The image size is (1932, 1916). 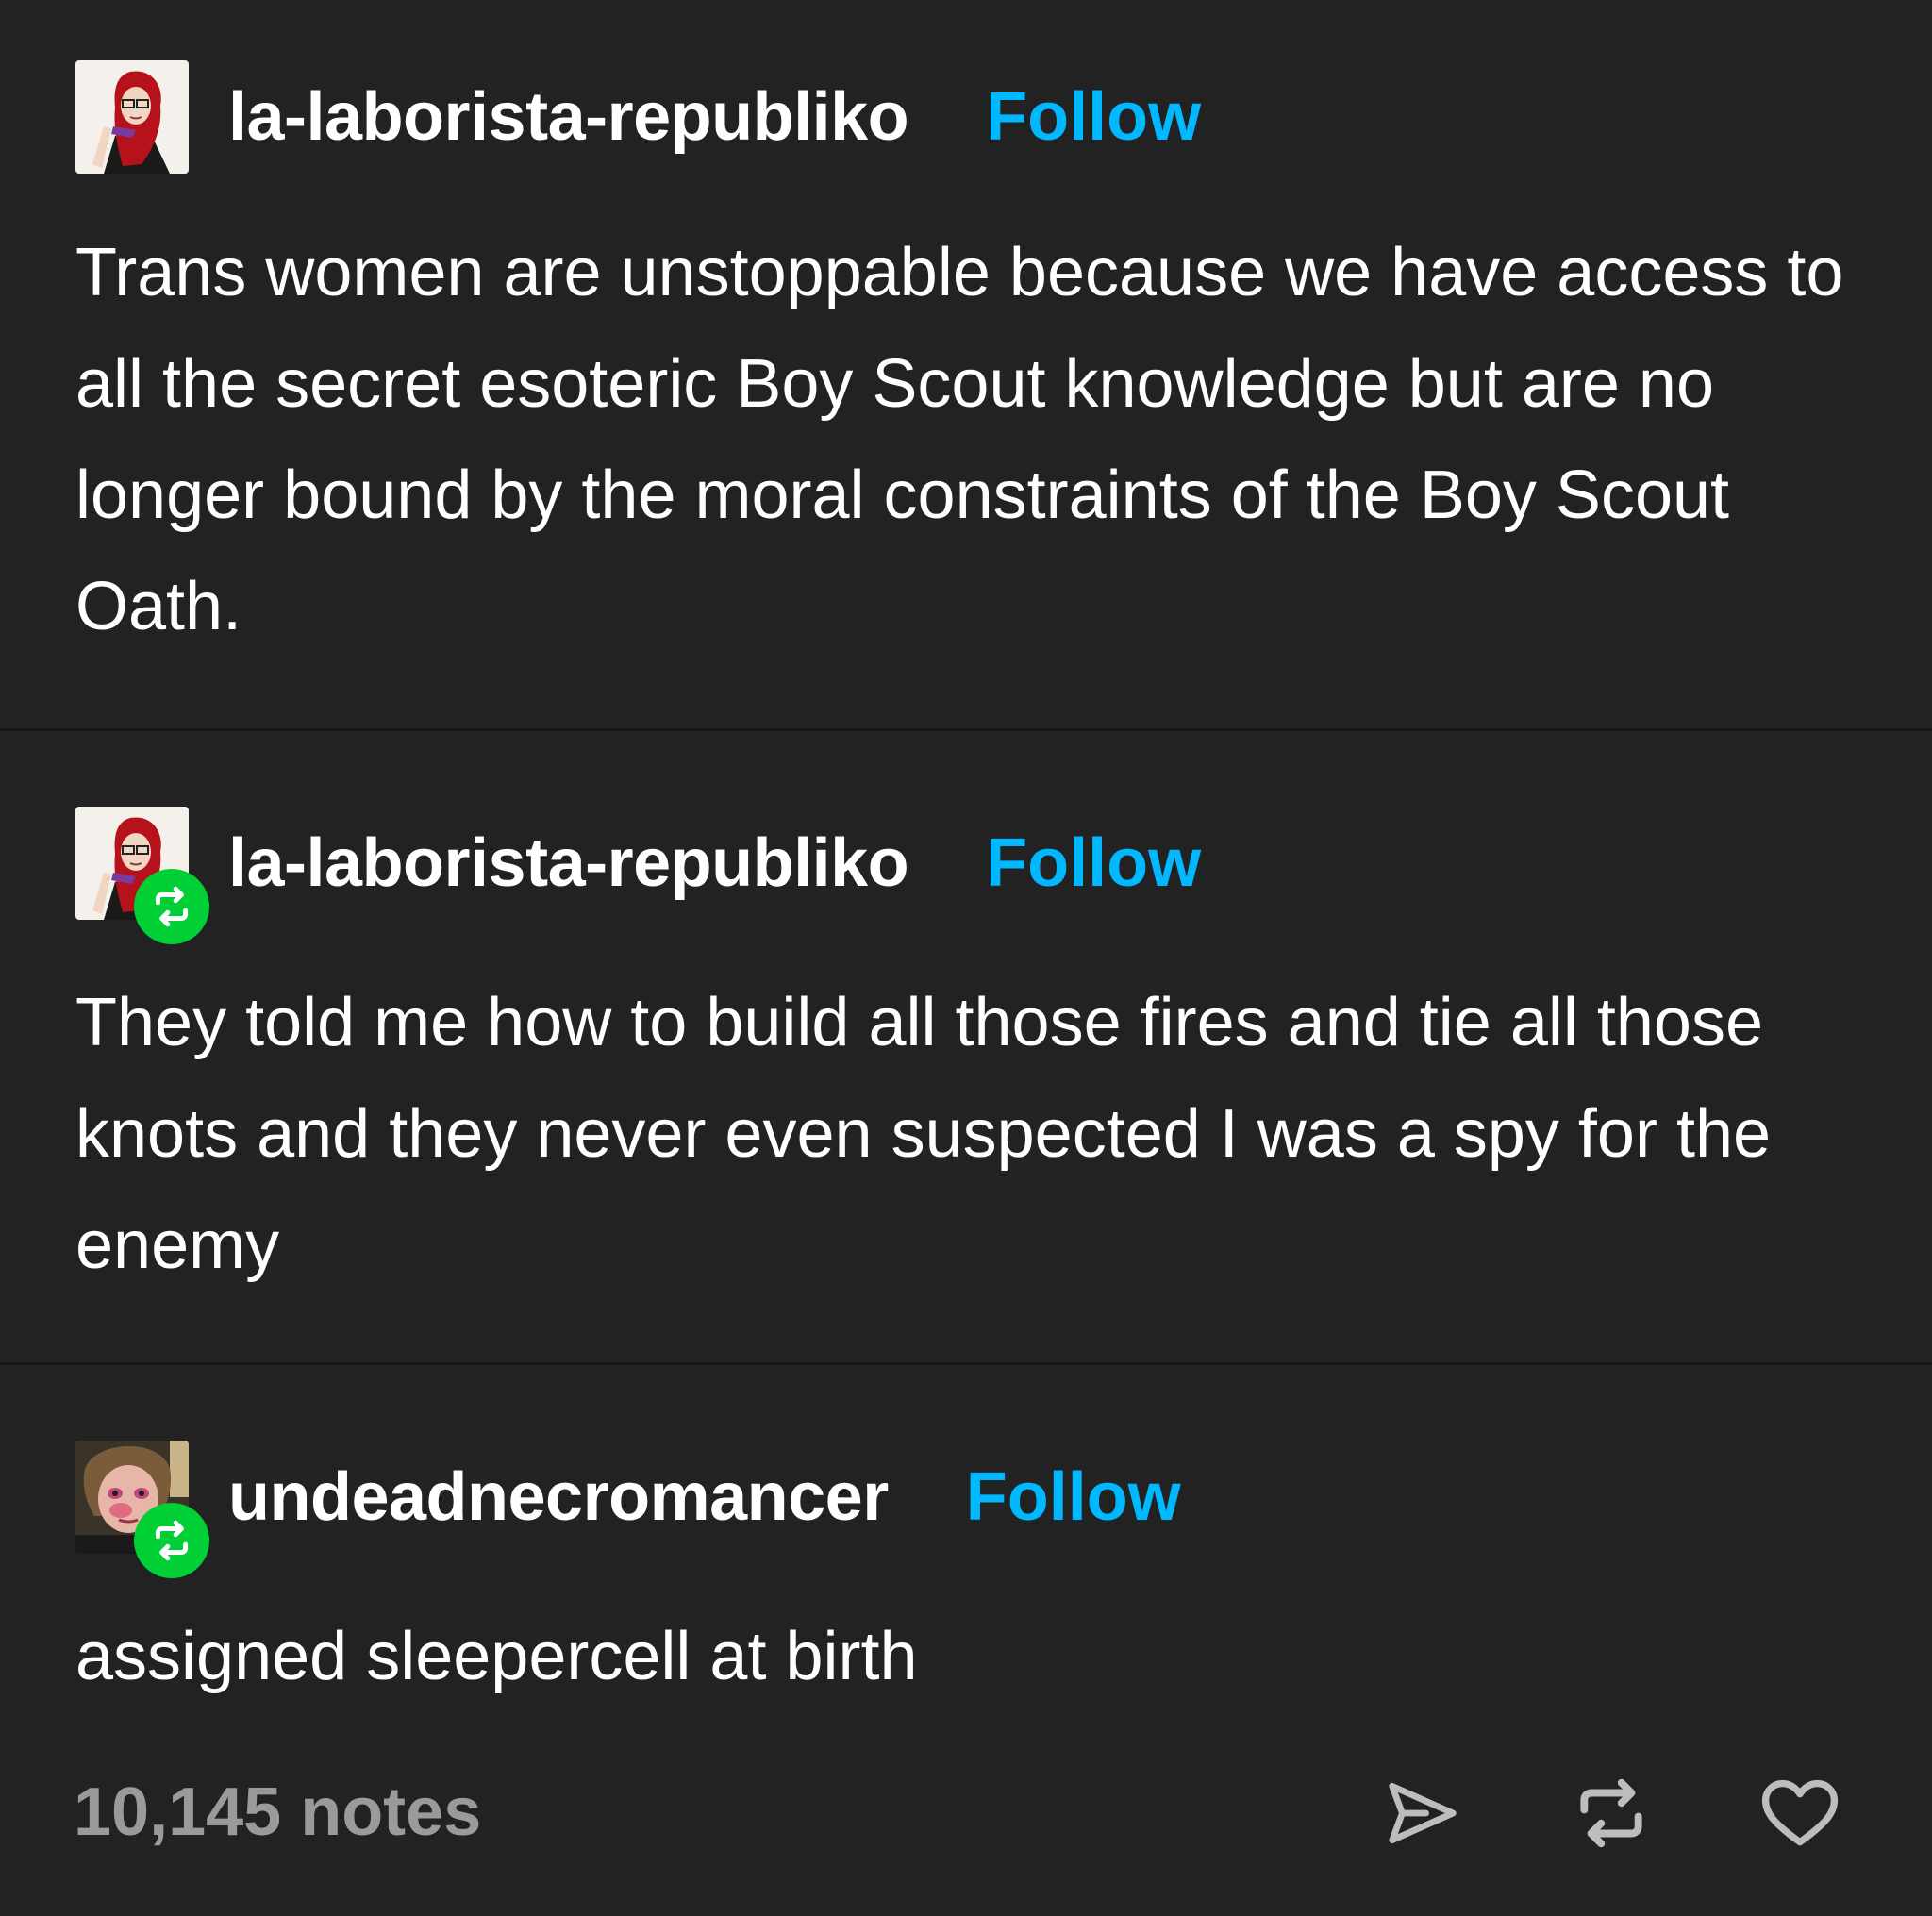 What do you see at coordinates (277, 1812) in the screenshot?
I see `notes-count: 10,145 notes` at bounding box center [277, 1812].